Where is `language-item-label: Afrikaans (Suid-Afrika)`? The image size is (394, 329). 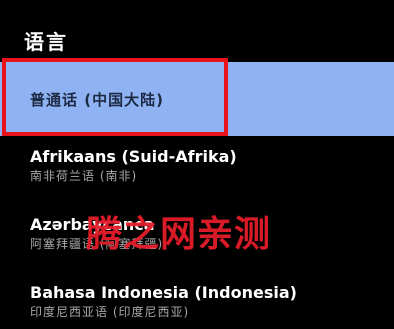
language-item-label: Afrikaans (Suid-Afrika) is located at coordinates (133, 156).